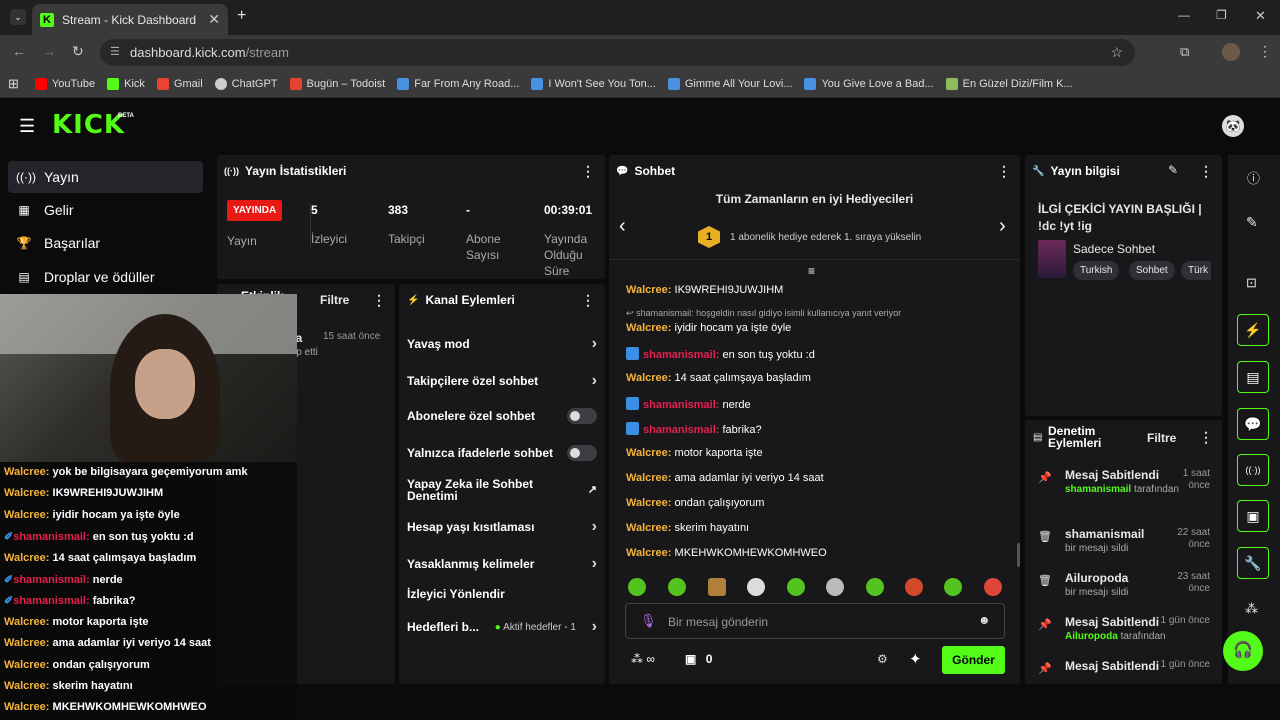 The height and width of the screenshot is (720, 1280). What do you see at coordinates (1114, 249) in the screenshot?
I see `category-name: Sadece Sohbet` at bounding box center [1114, 249].